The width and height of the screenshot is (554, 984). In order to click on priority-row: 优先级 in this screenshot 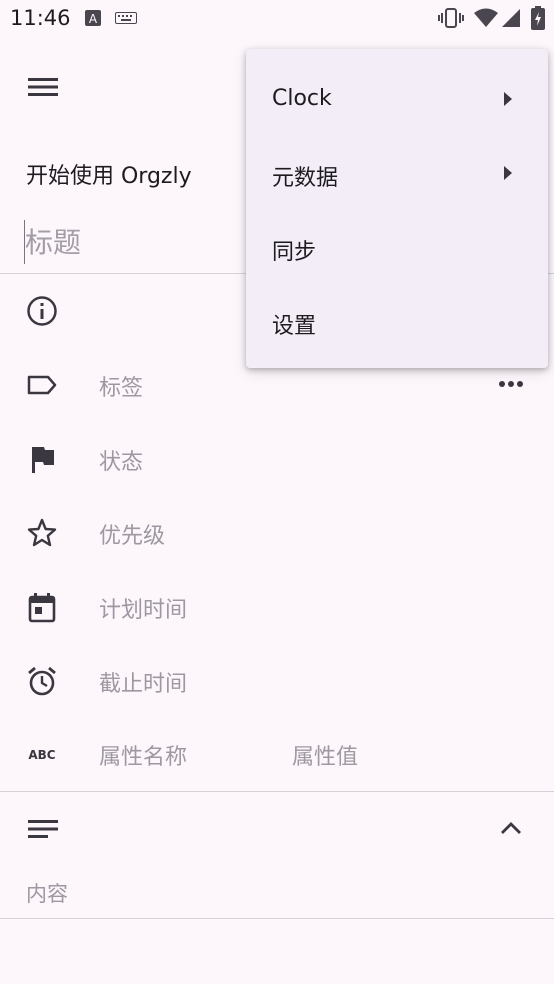, I will do `click(277, 533)`.